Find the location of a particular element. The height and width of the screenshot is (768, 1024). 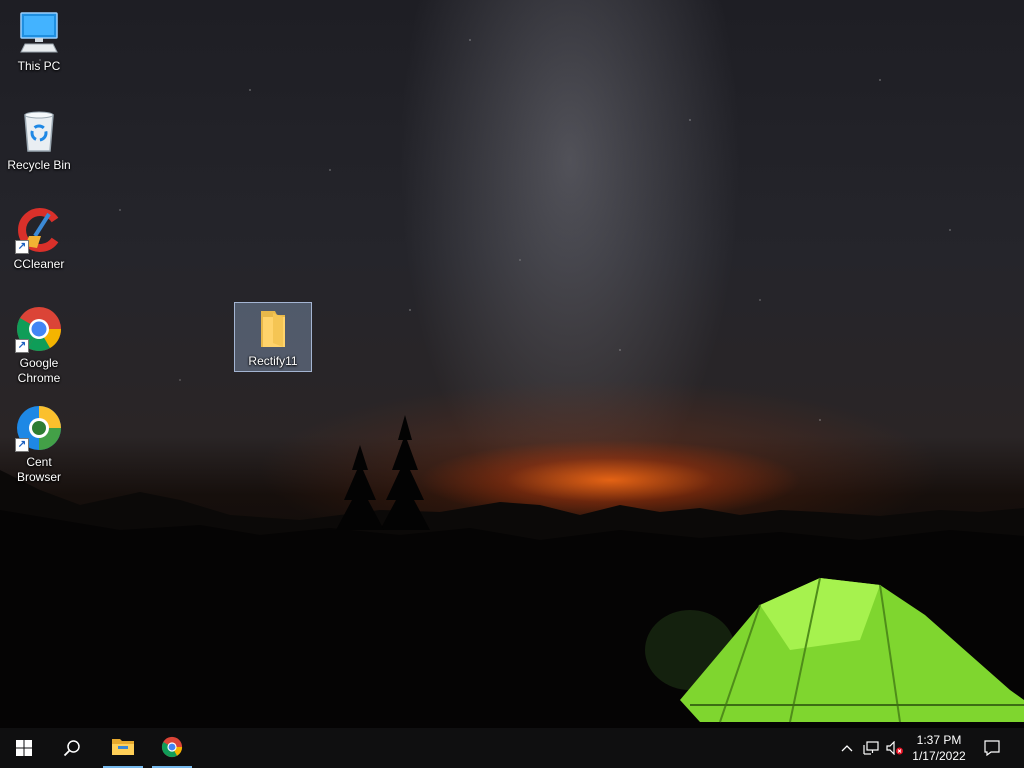

action-center-button is located at coordinates (992, 748).